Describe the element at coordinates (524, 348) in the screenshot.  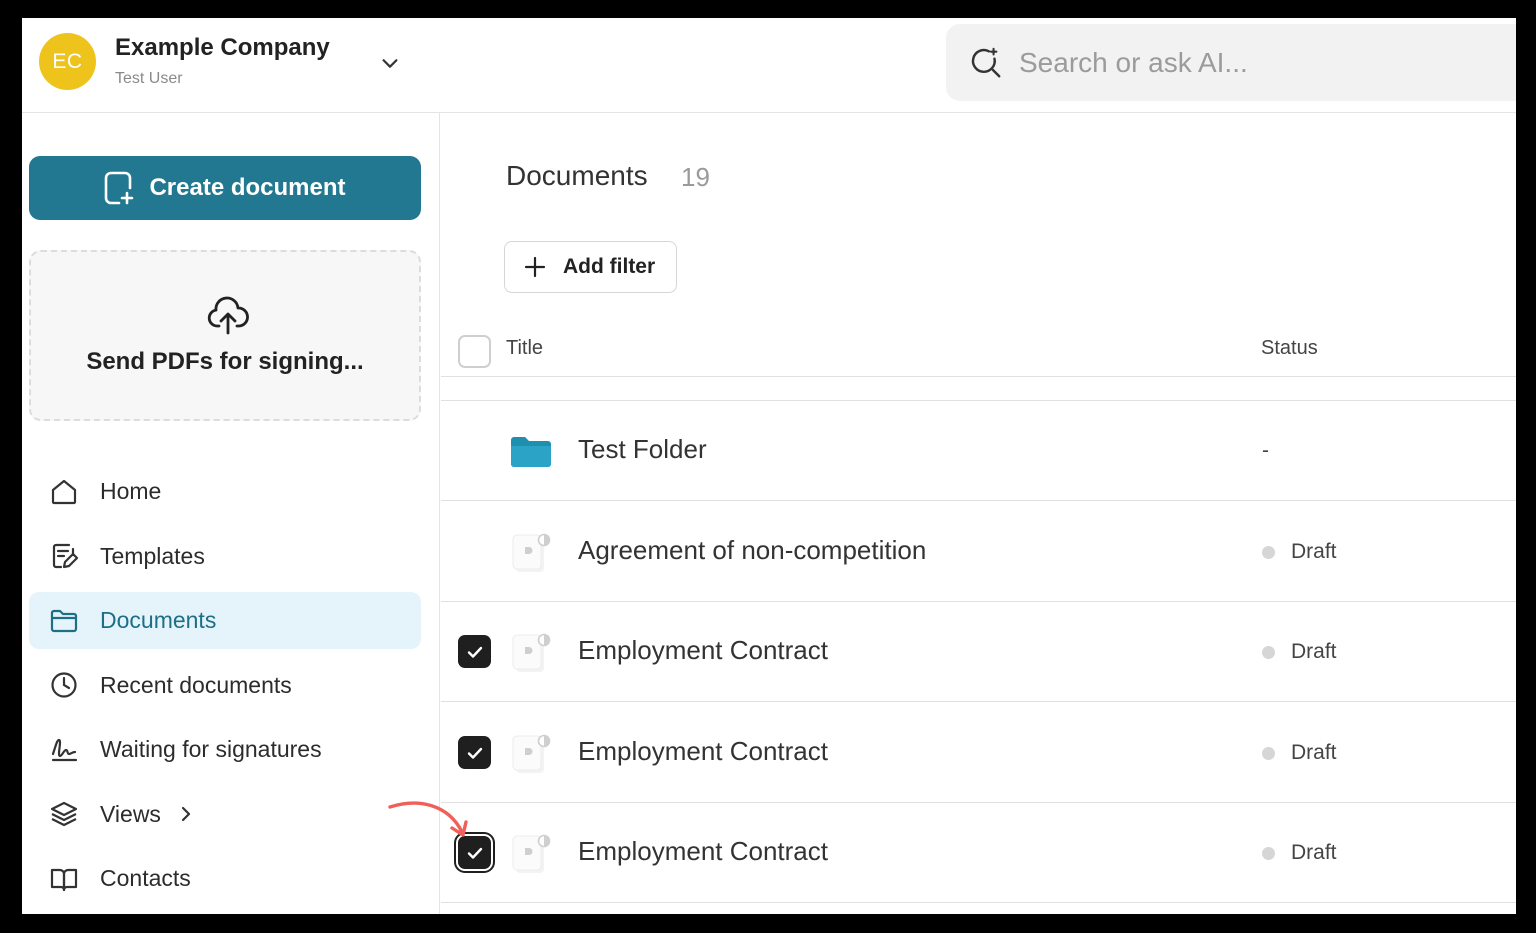
I see `column-header-title: Title` at that location.